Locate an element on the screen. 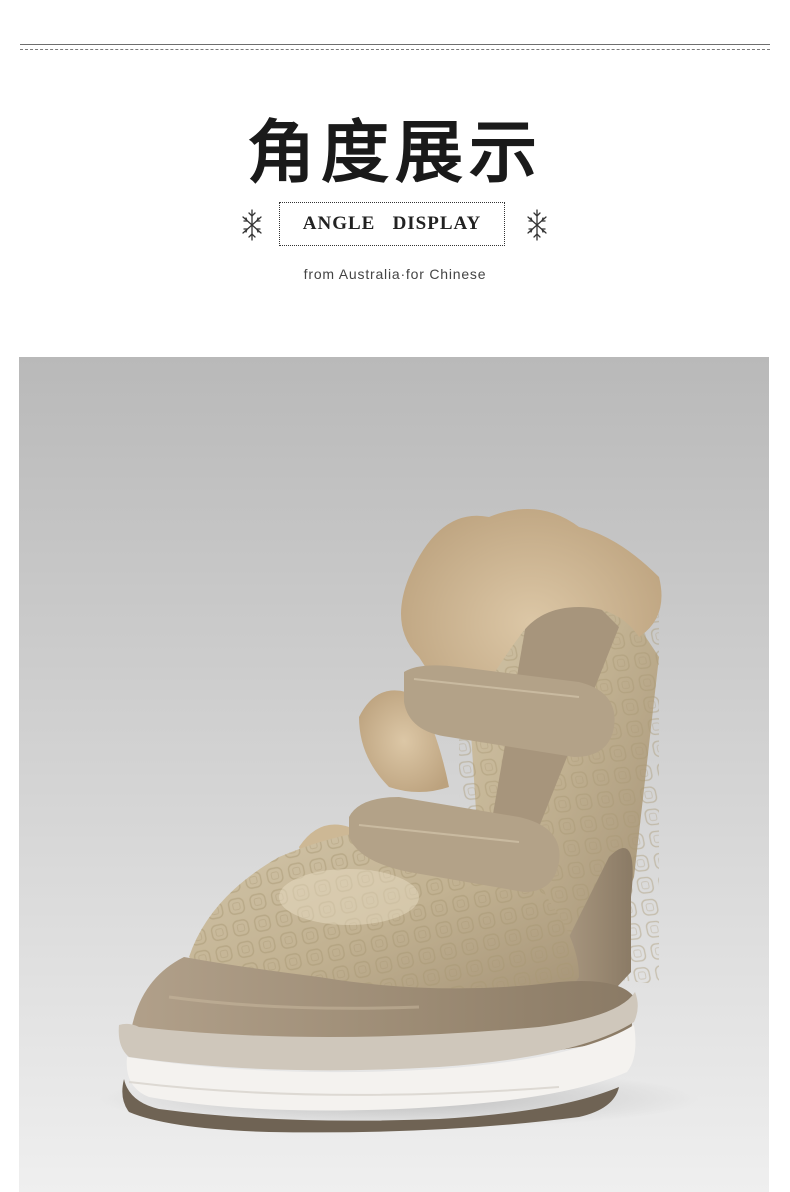  angle-display-badge: ANGLE DISPLAY is located at coordinates (392, 224).